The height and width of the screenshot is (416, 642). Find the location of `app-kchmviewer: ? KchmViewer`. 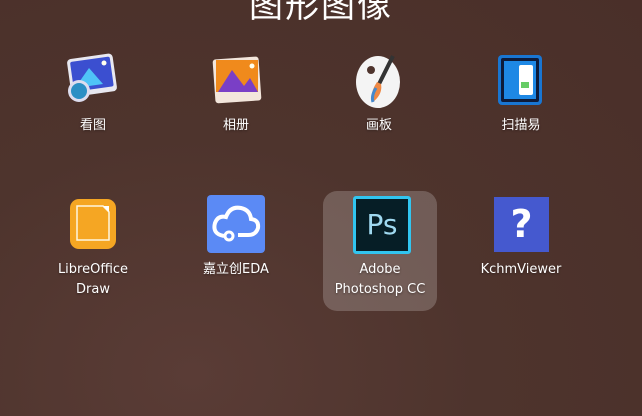

app-kchmviewer: ? KchmViewer is located at coordinates (521, 237).